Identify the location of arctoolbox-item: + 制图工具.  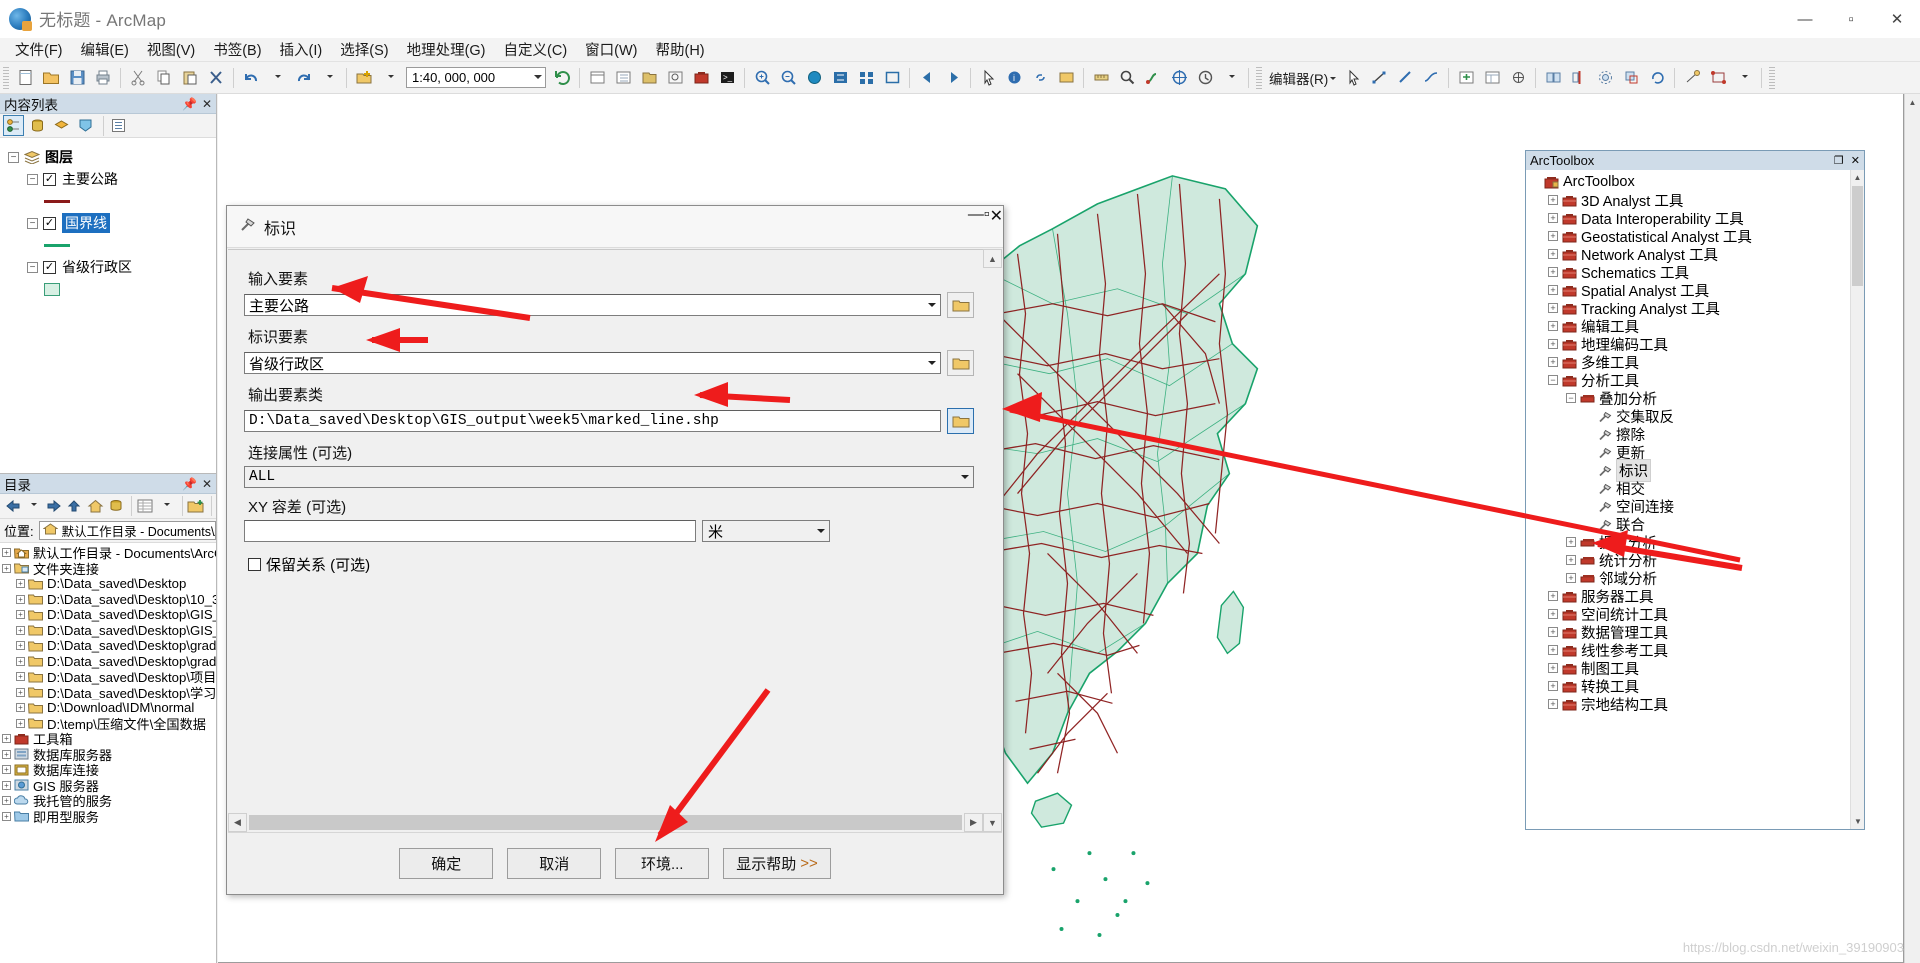
(1688, 668).